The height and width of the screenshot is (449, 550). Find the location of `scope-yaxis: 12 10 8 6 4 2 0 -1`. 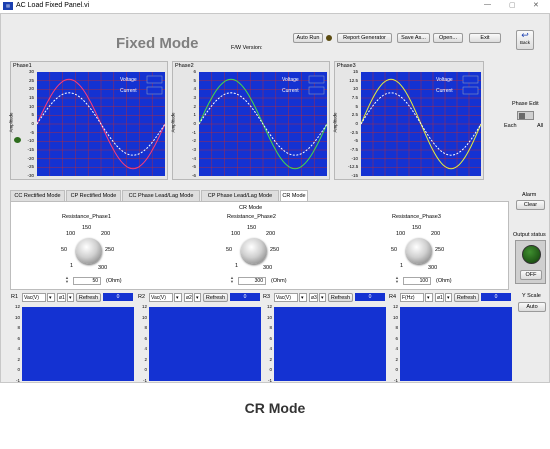

scope-yaxis: 12 10 8 6 4 2 0 -1 is located at coordinates (15, 343).